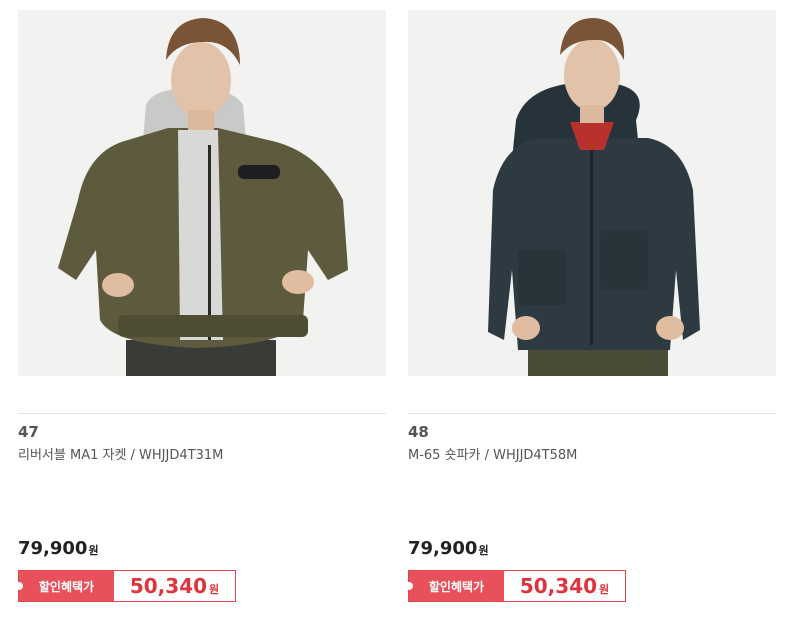 Image resolution: width=785 pixels, height=618 pixels. Describe the element at coordinates (28, 432) in the screenshot. I see `product-rank: 47` at that location.